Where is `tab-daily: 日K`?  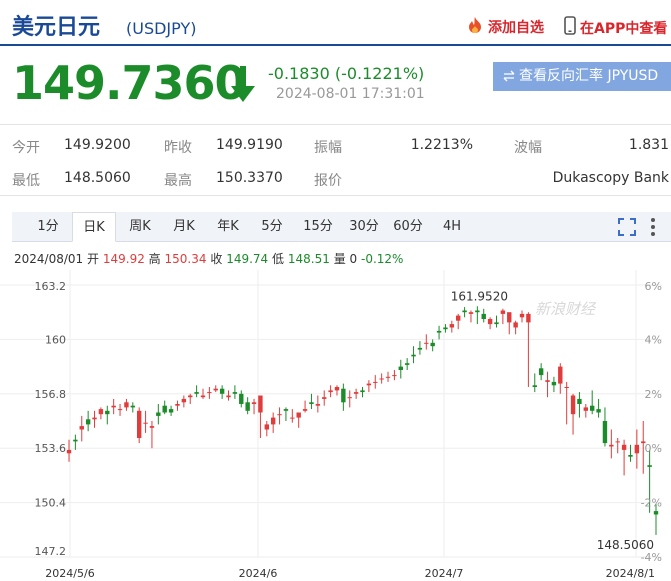
tab-daily: 日K is located at coordinates (94, 227).